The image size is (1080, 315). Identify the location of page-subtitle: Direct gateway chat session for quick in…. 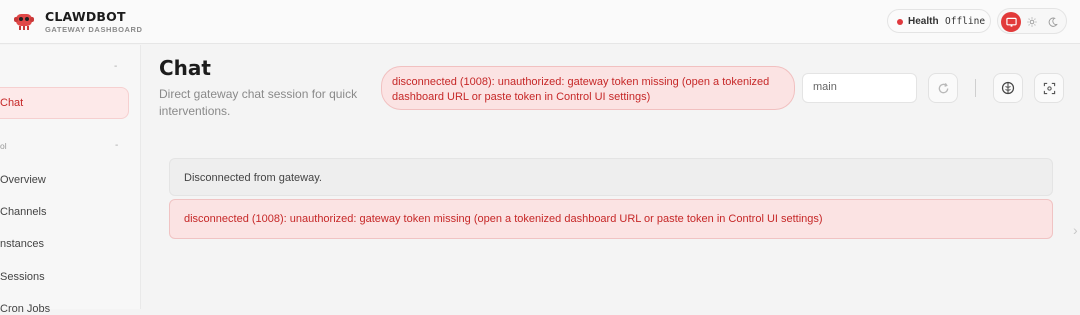
(258, 102).